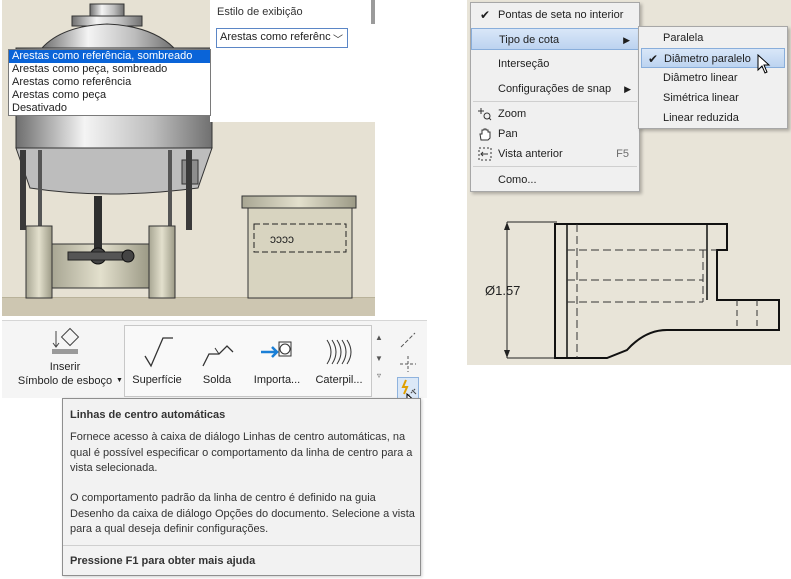 The width and height of the screenshot is (791, 579). Describe the element at coordinates (163, 561) in the screenshot. I see `tooltip-help-hint: Pressione F1 para obter mais ajuda` at that location.